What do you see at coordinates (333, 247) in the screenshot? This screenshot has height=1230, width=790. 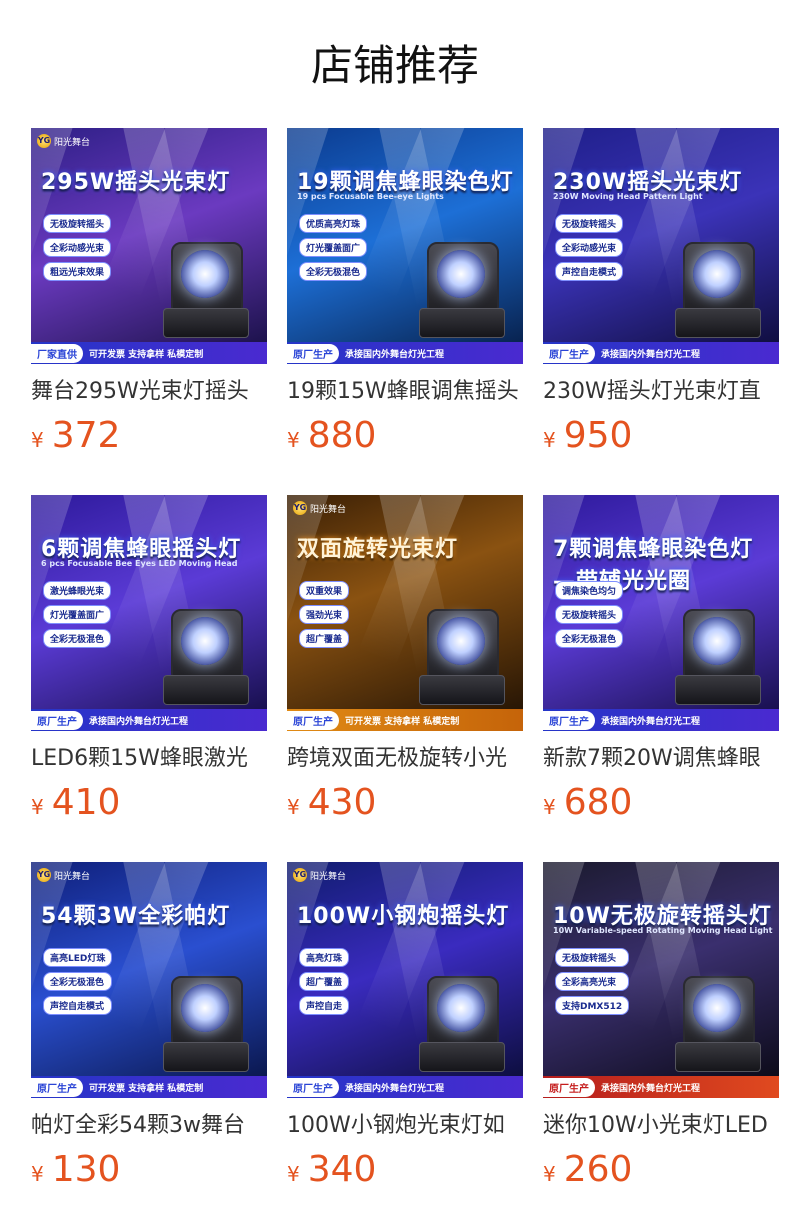 I see `feature-list: 优质高亮灯珠 灯光覆盖面广 全彩无极混色` at bounding box center [333, 247].